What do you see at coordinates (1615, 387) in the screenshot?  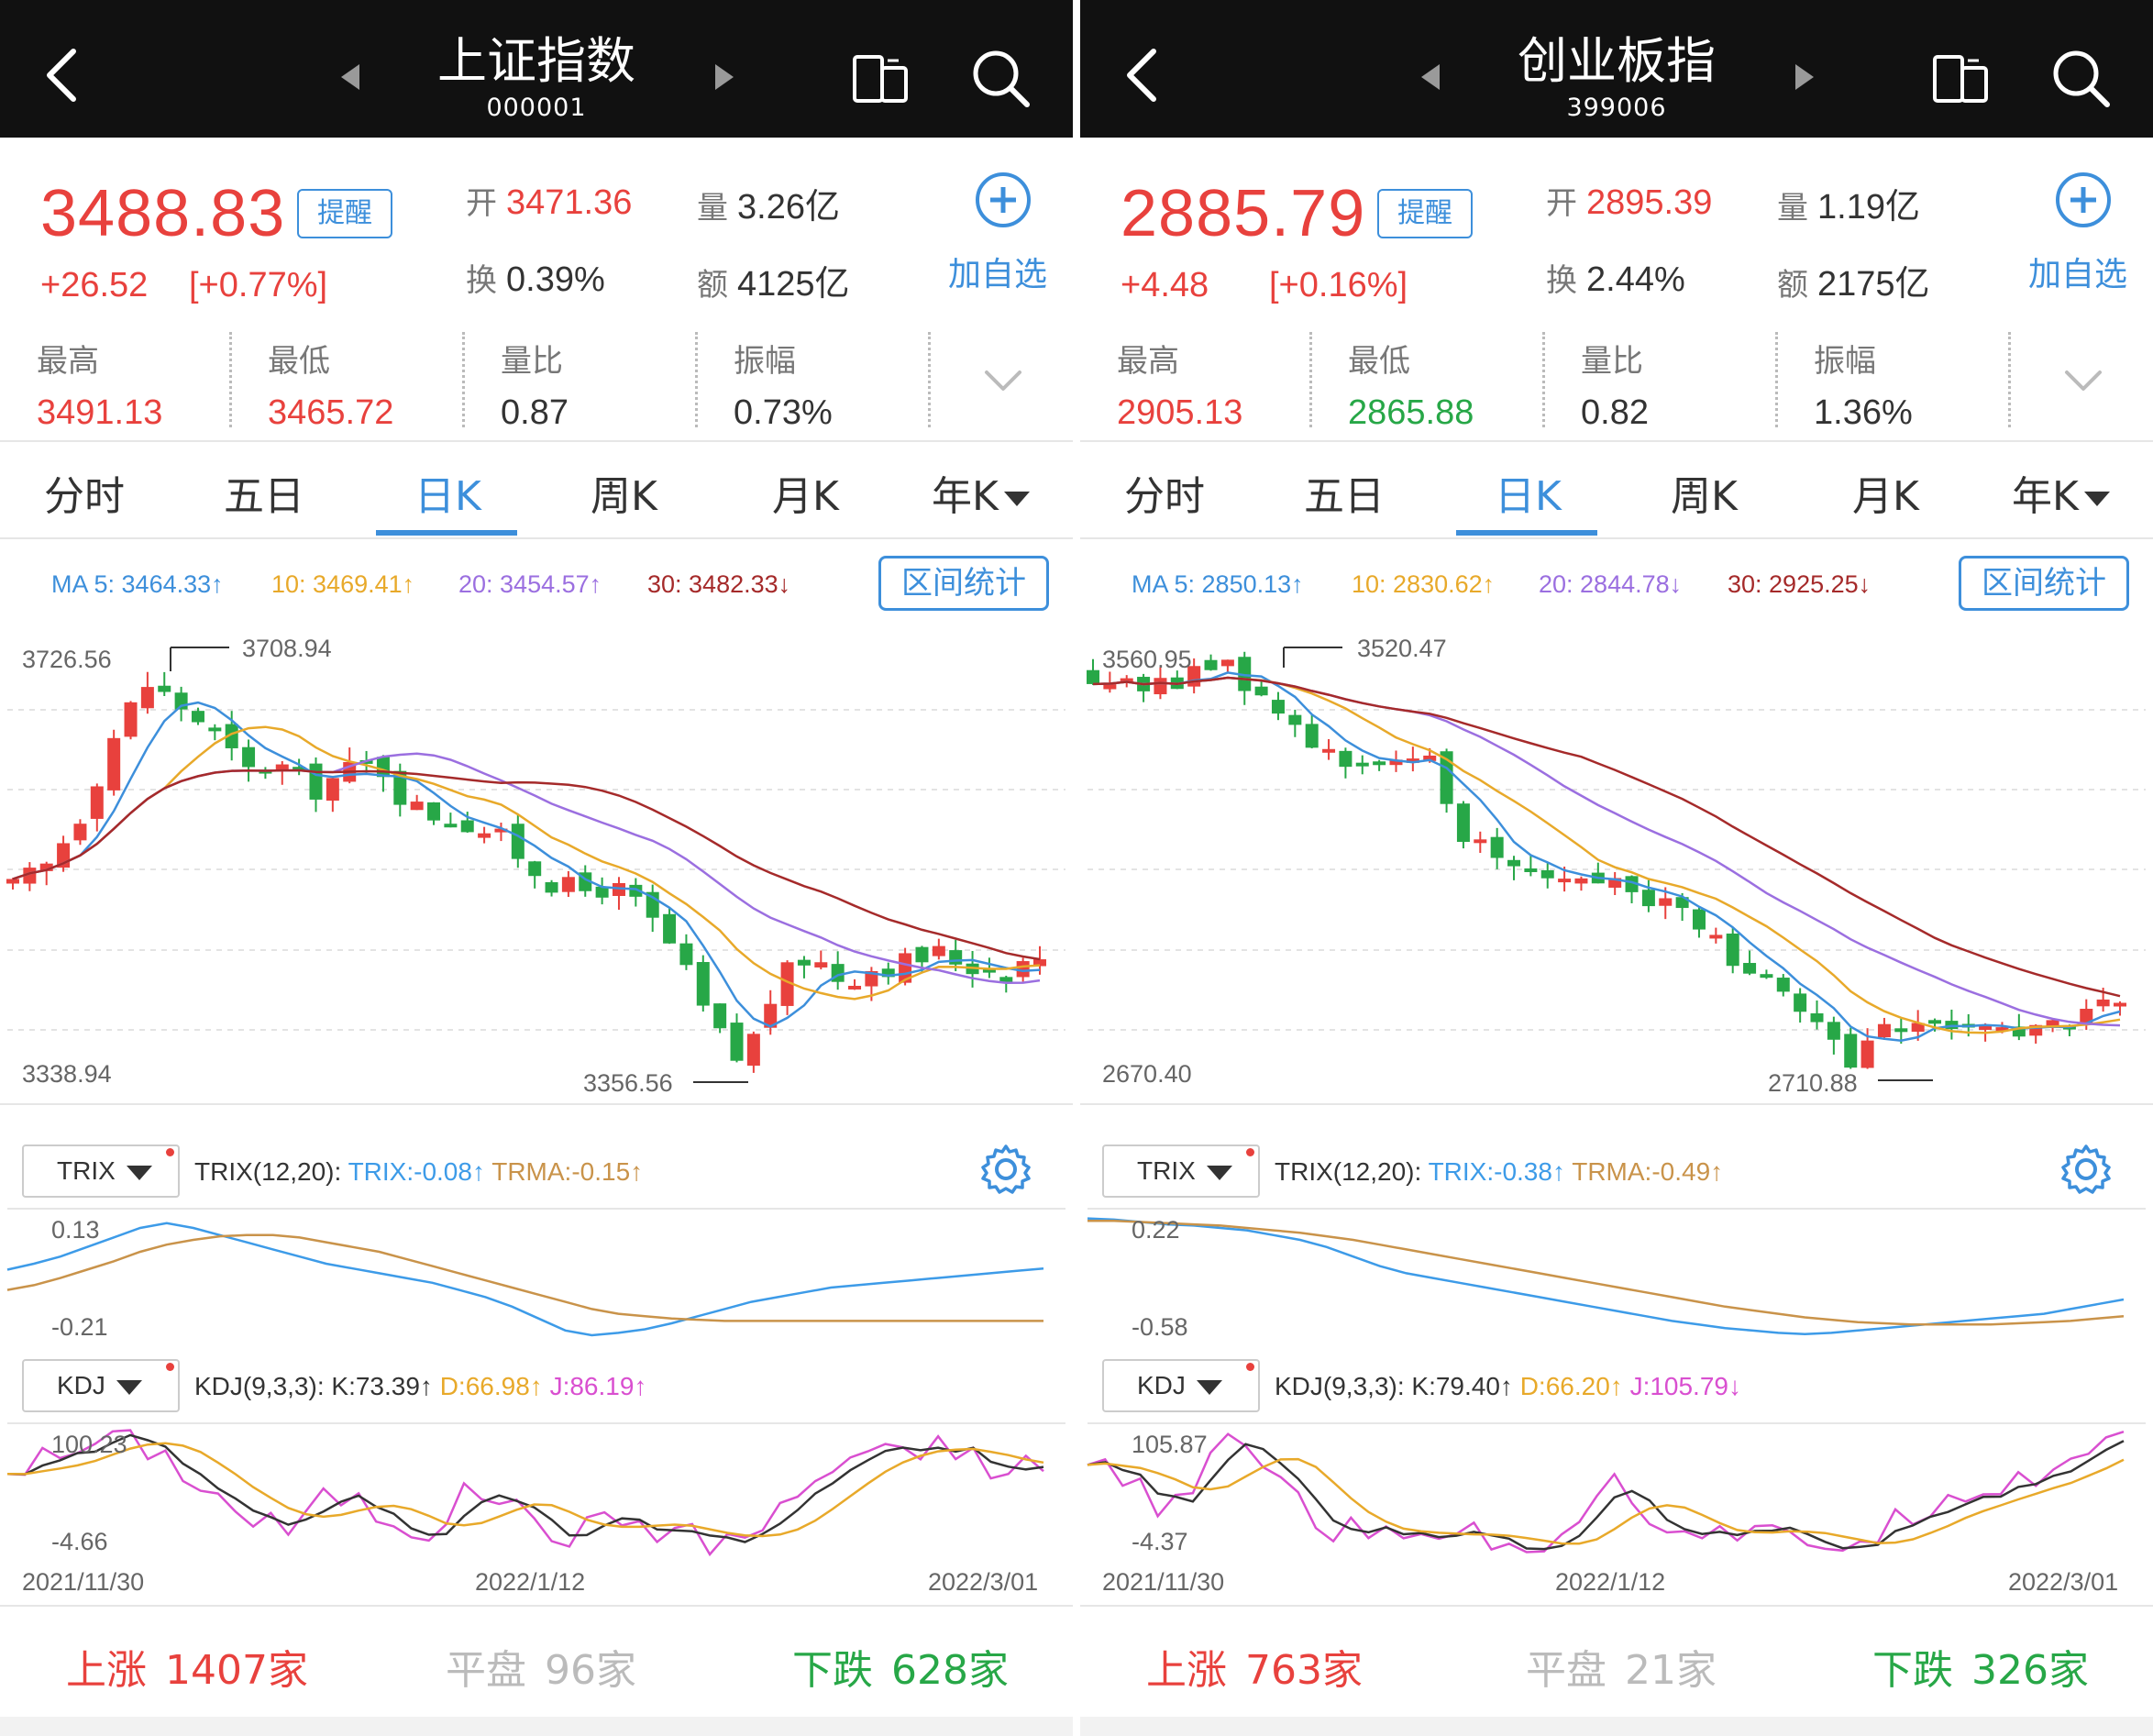 I see `stat-volume-ratio: 量比 0.82` at bounding box center [1615, 387].